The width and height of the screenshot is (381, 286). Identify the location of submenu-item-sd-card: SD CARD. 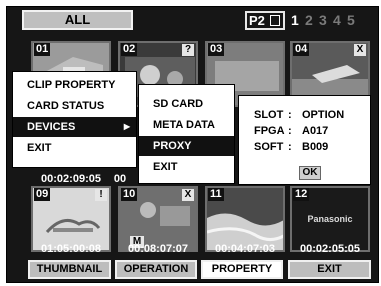
(186, 104).